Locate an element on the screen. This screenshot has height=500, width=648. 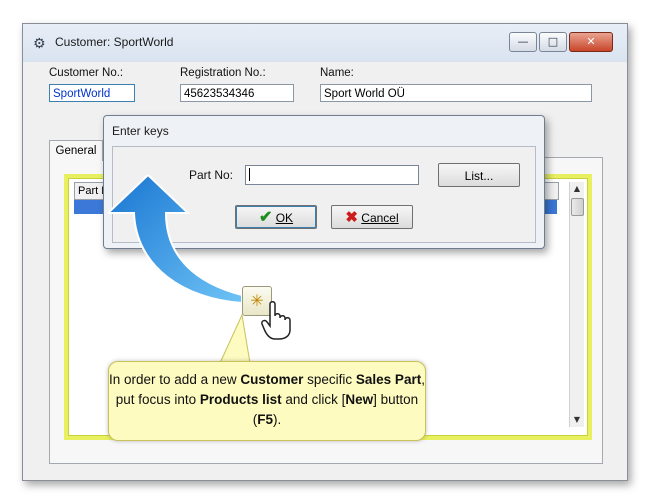
curved-arrow-icon is located at coordinates (175, 240).